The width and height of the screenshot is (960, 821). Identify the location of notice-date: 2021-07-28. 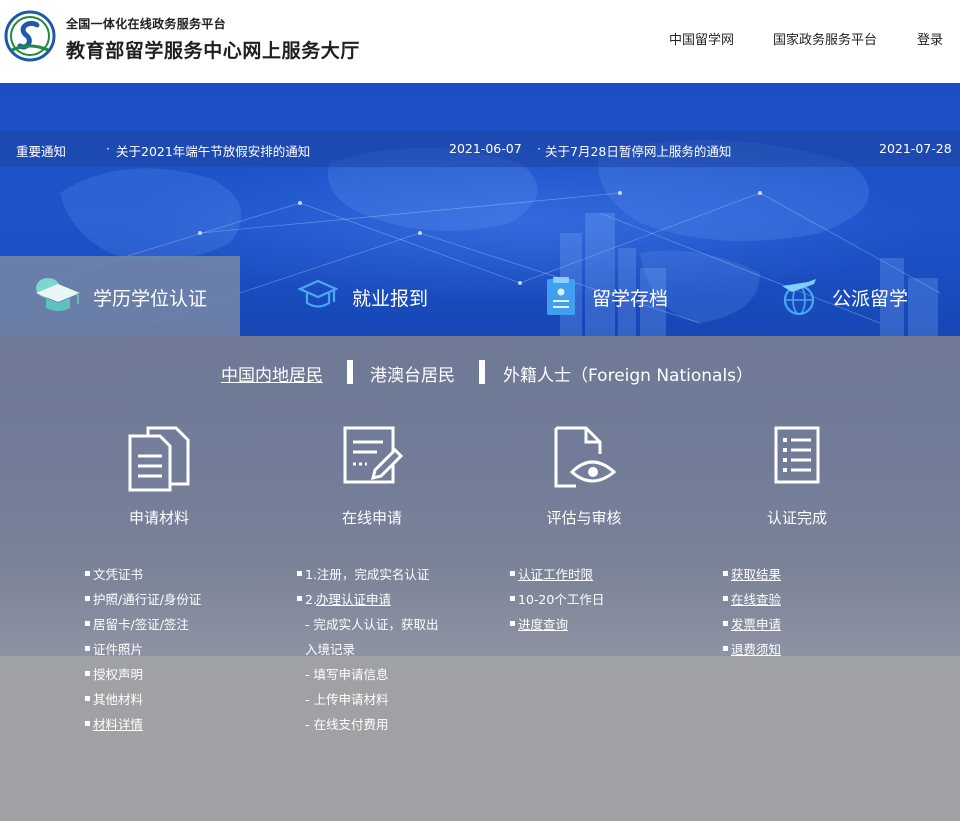
(915, 148).